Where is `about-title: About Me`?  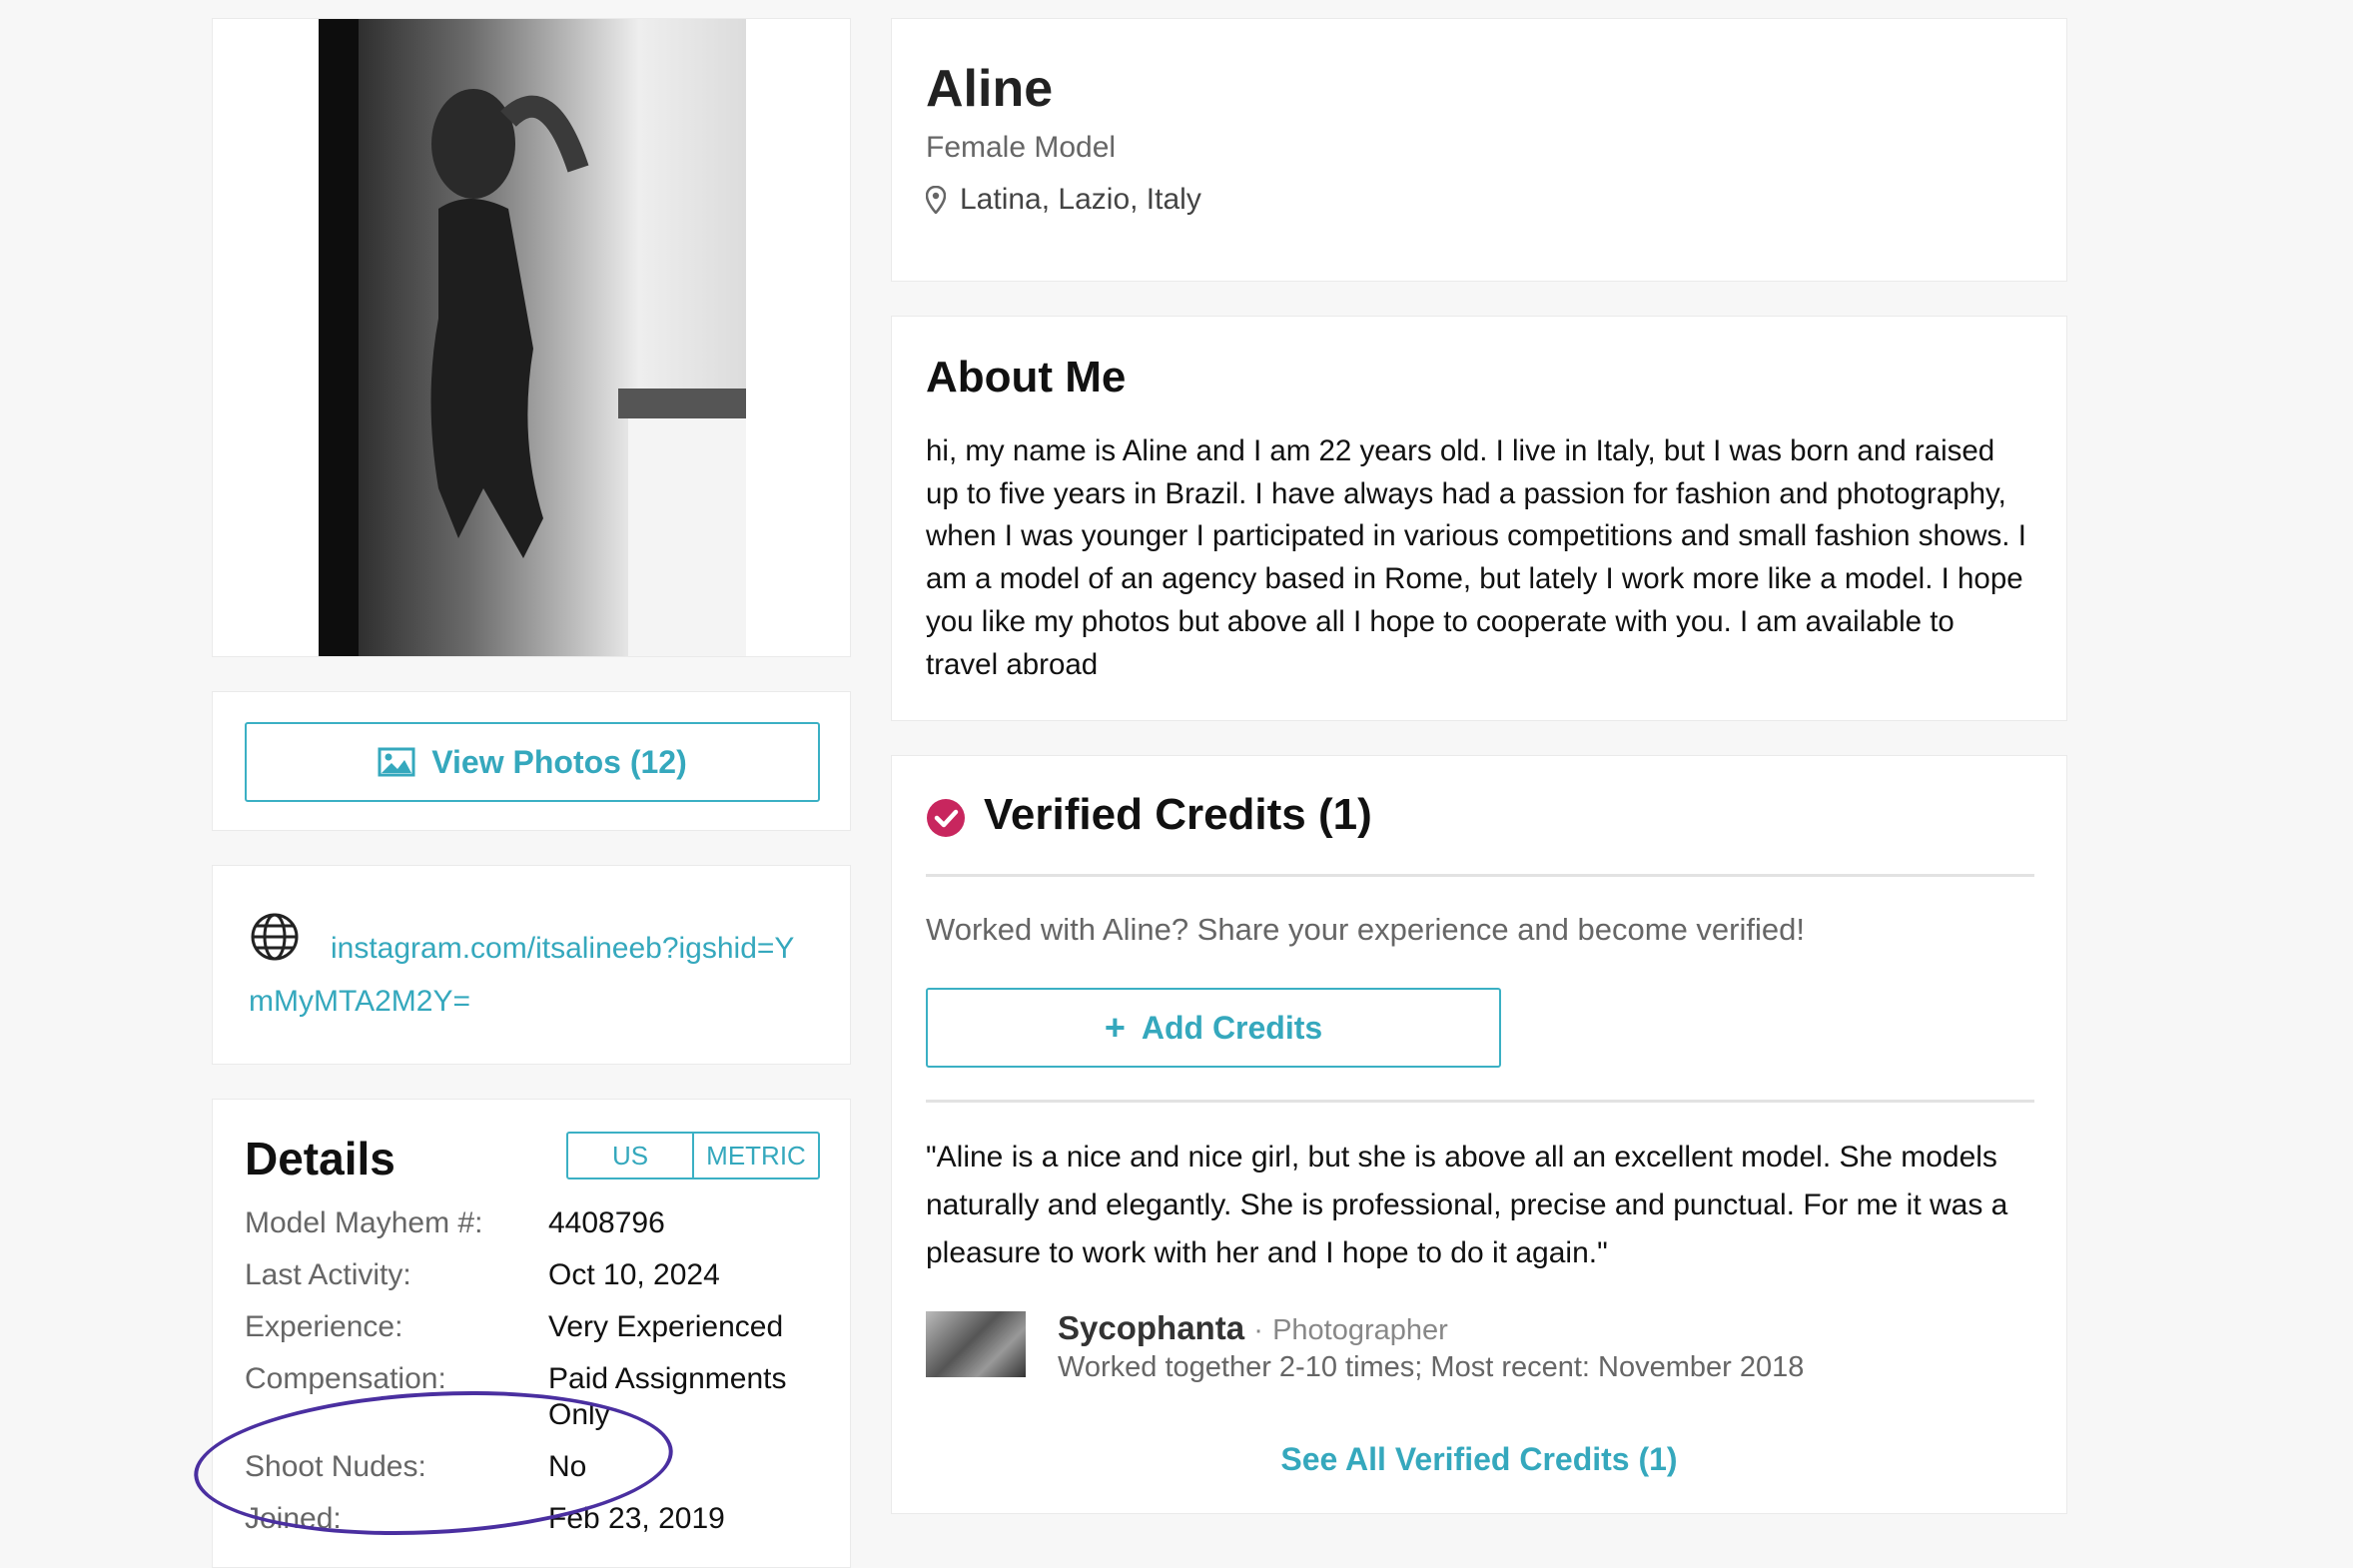
about-title: About Me is located at coordinates (1026, 377).